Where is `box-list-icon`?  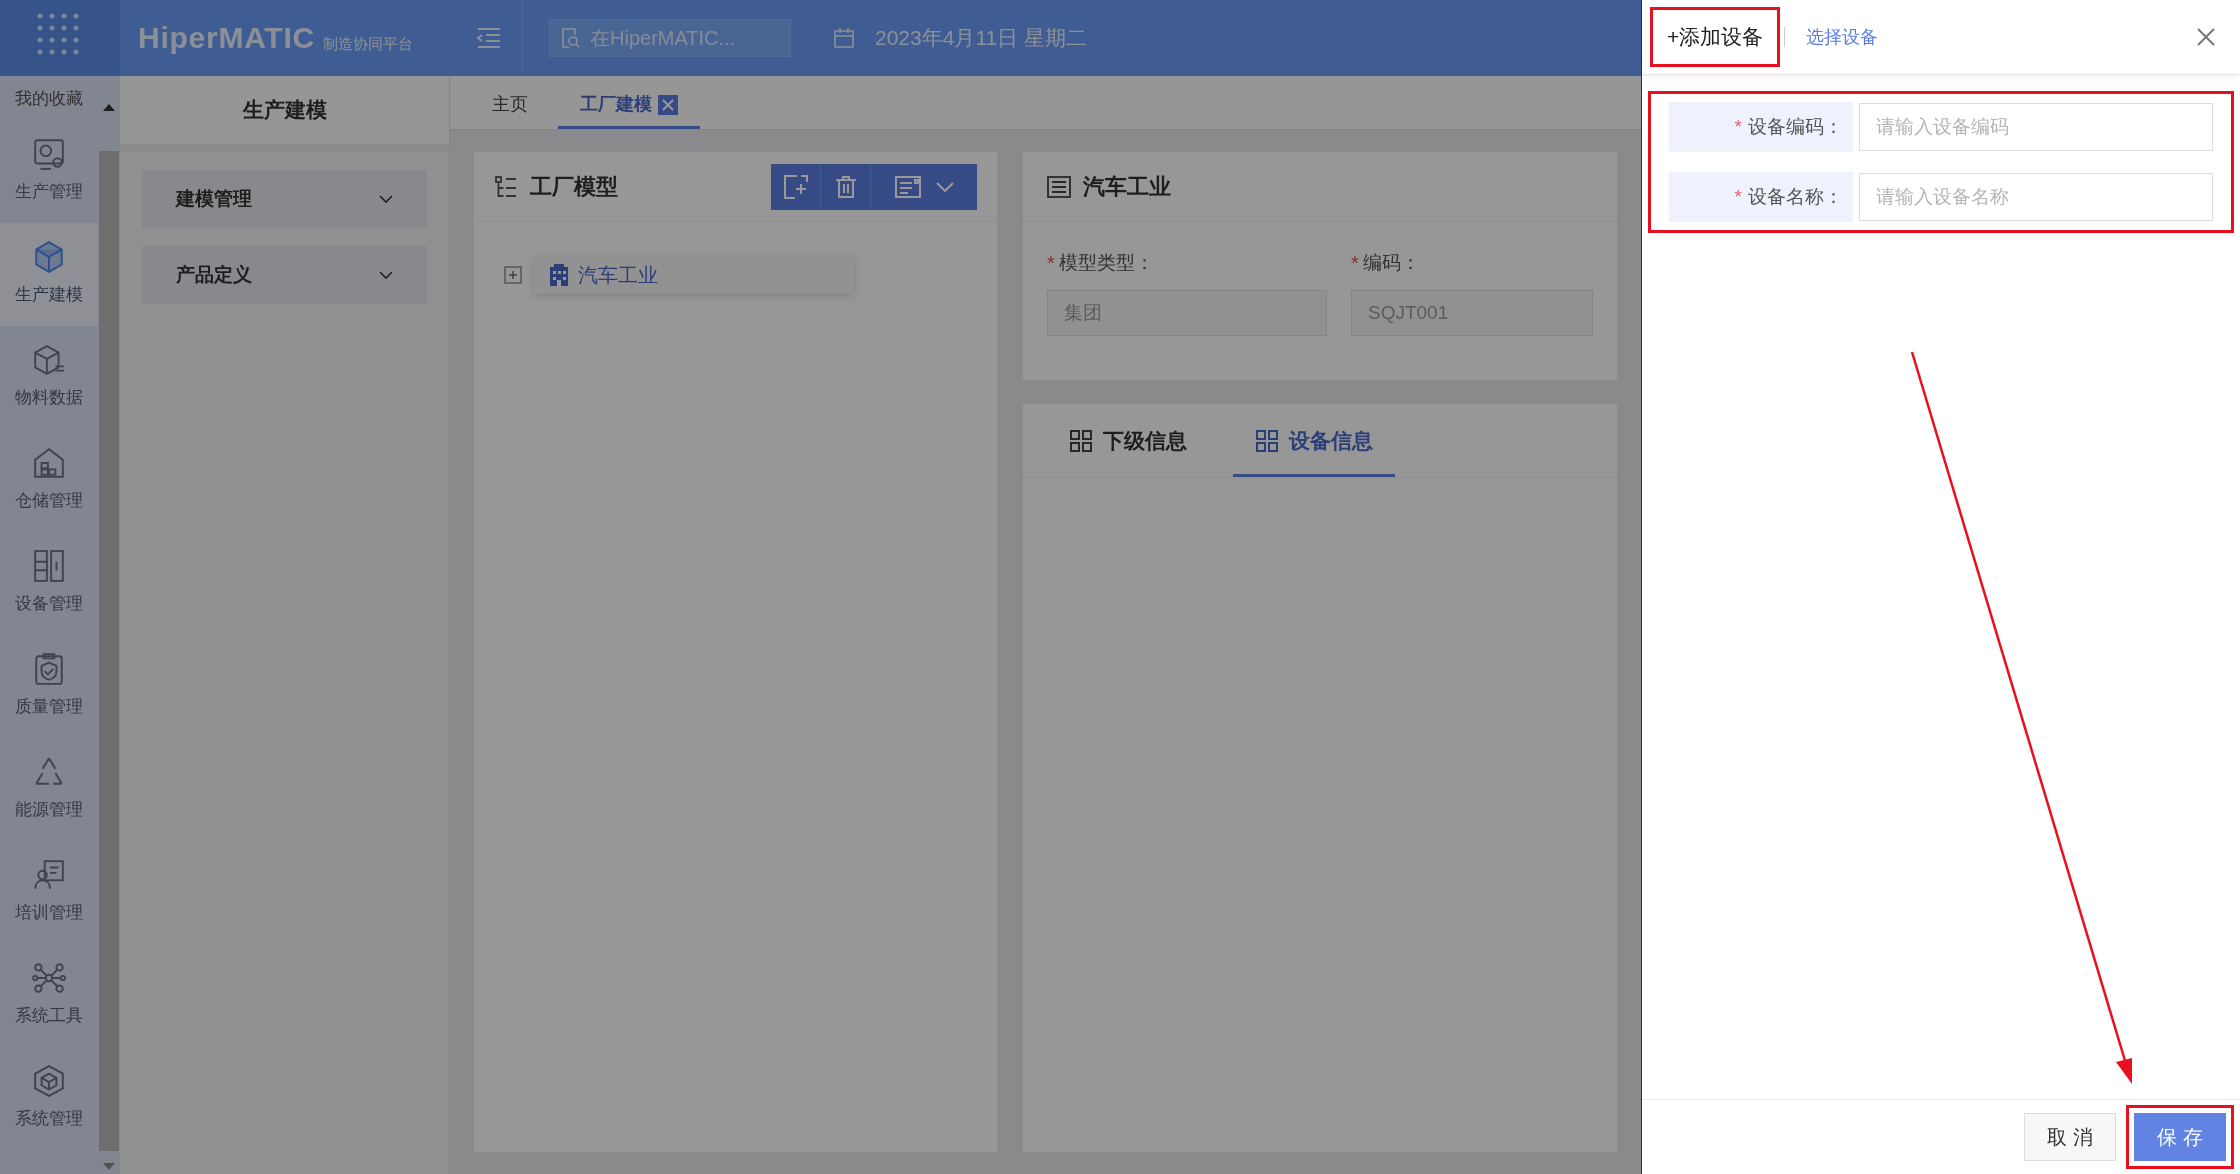
box-list-icon is located at coordinates (49, 360).